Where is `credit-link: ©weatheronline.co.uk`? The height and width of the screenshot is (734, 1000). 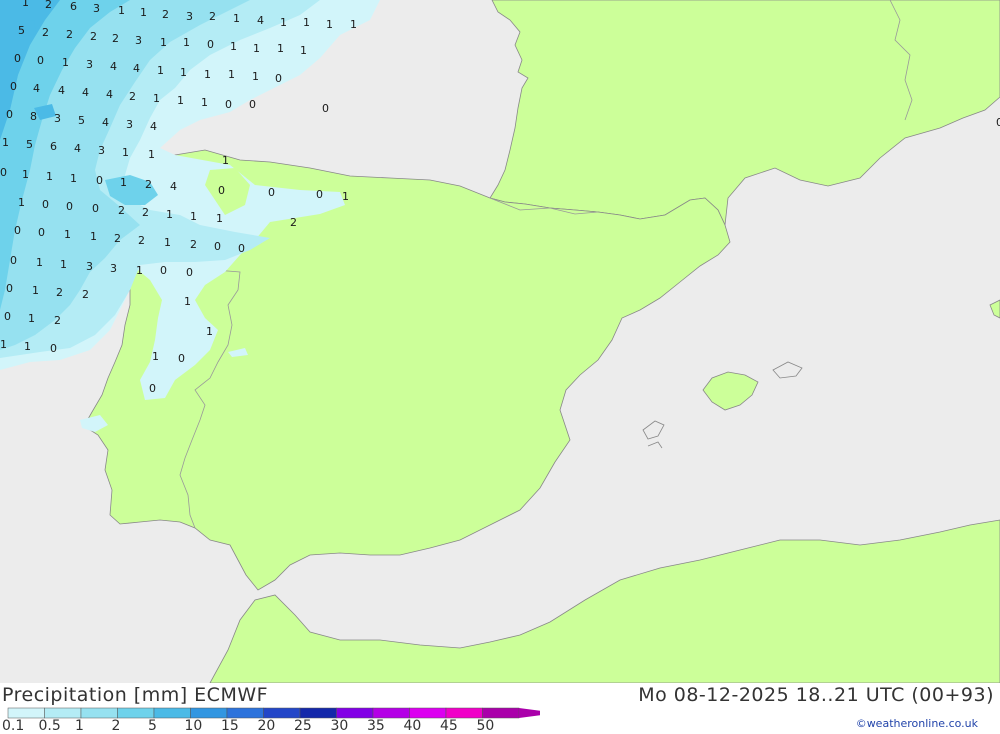
credit-link: ©weatheronline.co.uk is located at coordinates (917, 723).